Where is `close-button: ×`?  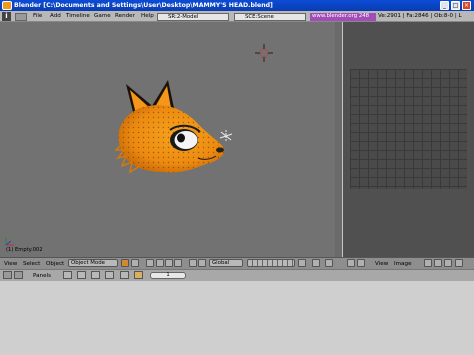
close-button: × is located at coordinates (466, 5).